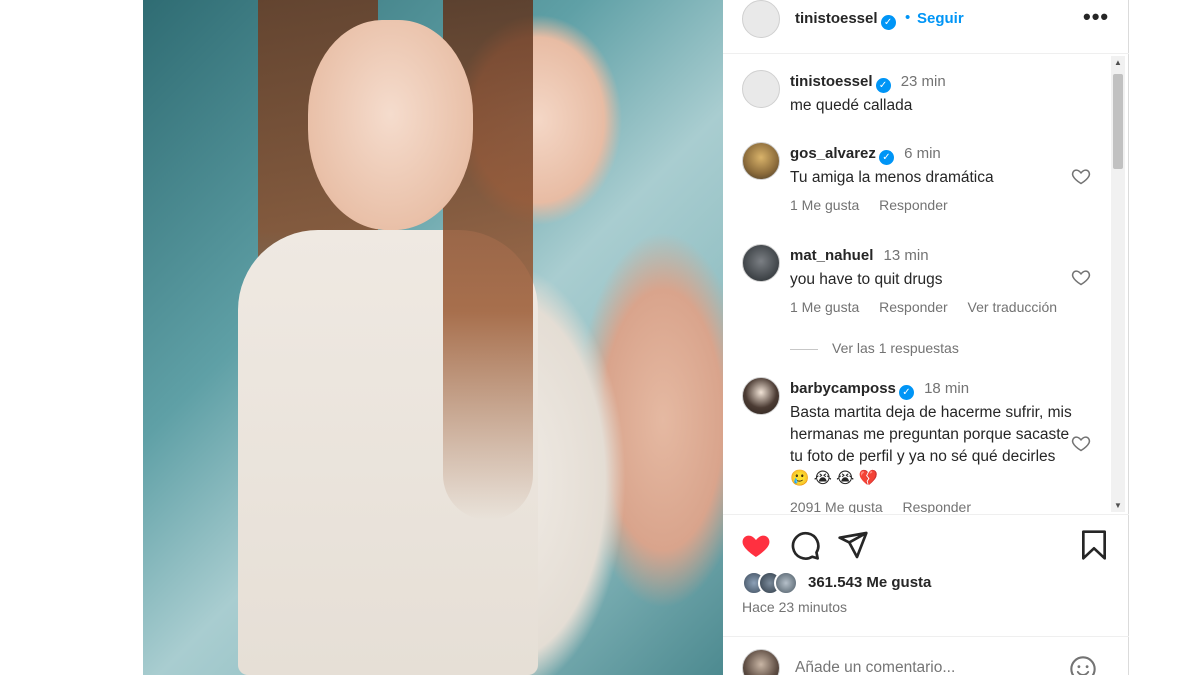 The width and height of the screenshot is (1200, 675). I want to click on comment-text: you have to quit drugs, so click(866, 279).